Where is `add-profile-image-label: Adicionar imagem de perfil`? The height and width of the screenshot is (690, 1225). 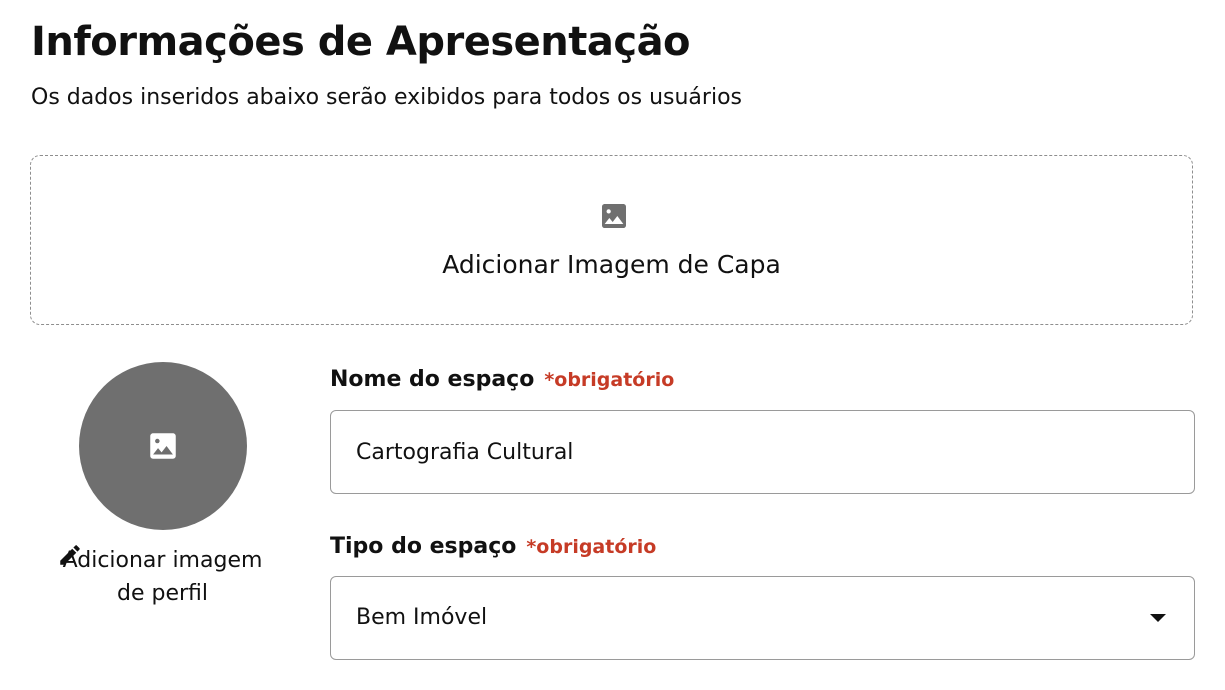
add-profile-image-label: Adicionar imagem de perfil is located at coordinates (162, 577).